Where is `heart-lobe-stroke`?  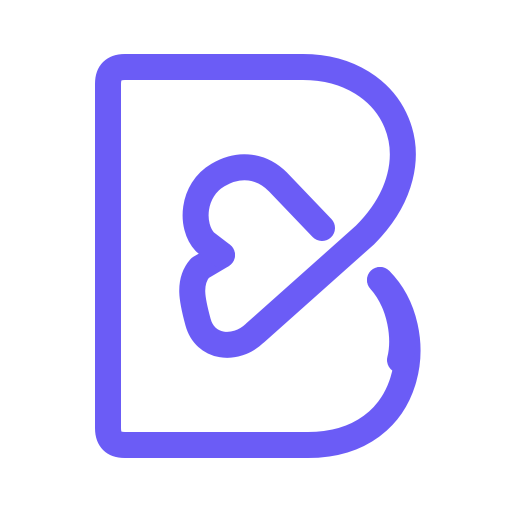
heart-lobe-stroke is located at coordinates (258, 211).